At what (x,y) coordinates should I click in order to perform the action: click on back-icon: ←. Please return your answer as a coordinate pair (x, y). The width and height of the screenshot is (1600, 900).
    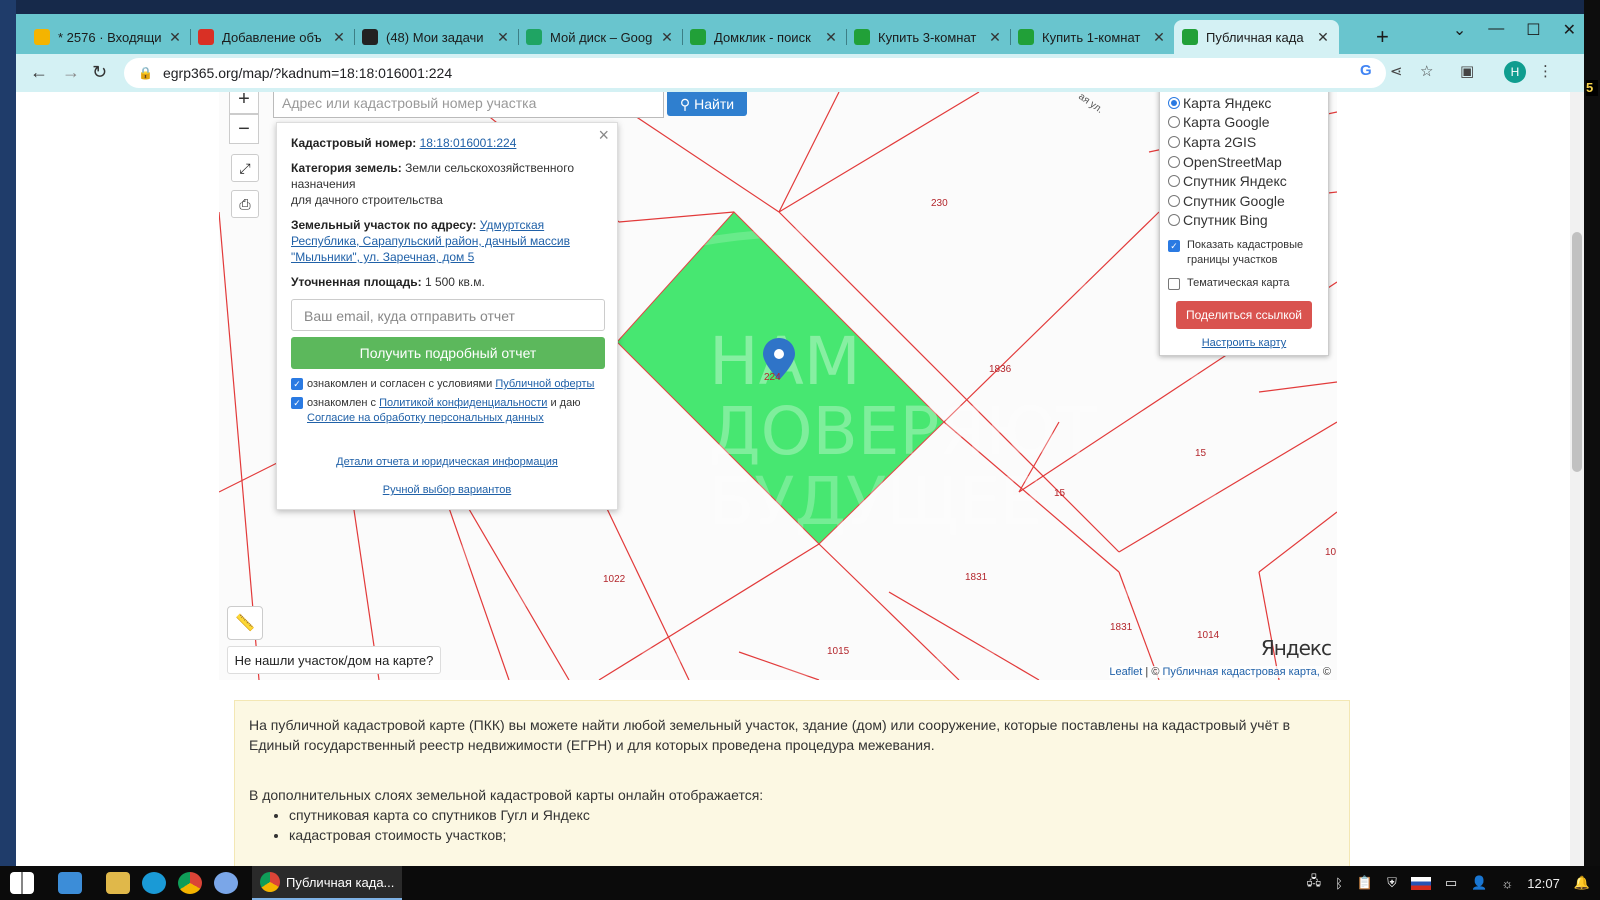
    Looking at the image, I should click on (39, 72).